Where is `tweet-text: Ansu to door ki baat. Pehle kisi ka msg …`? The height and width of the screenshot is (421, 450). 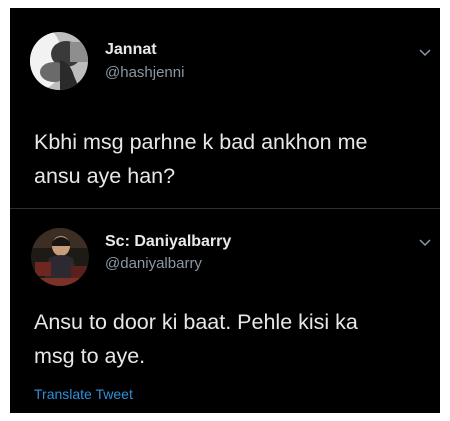 tweet-text: Ansu to door ki baat. Pehle kisi ka msg … is located at coordinates (229, 339).